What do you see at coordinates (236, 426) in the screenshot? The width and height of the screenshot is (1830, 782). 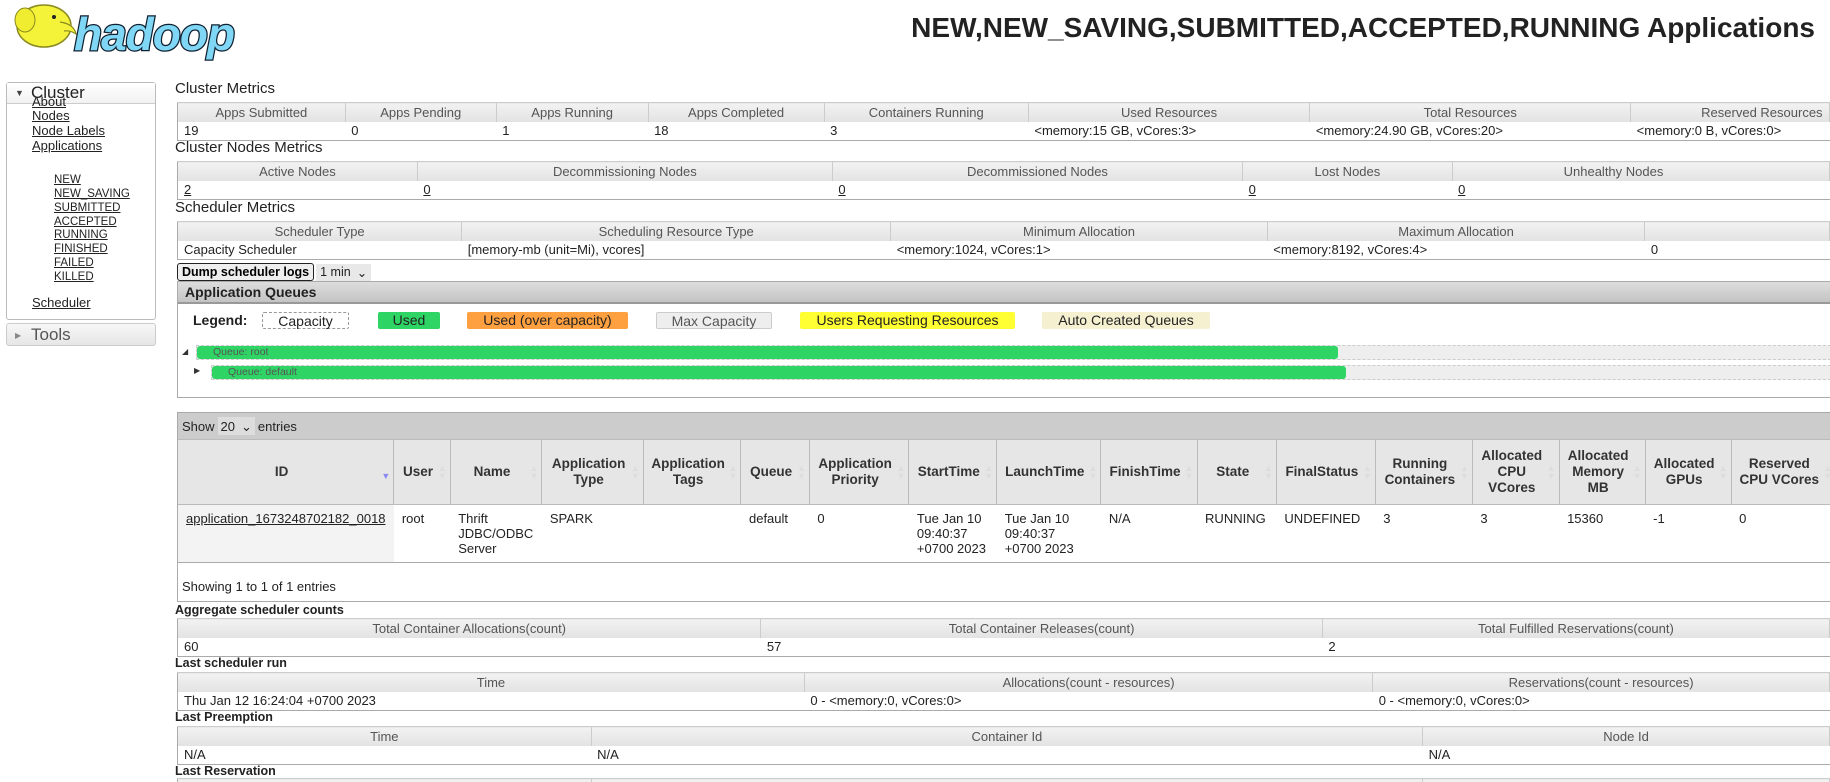 I see `page-size-select: 20 ⌄` at bounding box center [236, 426].